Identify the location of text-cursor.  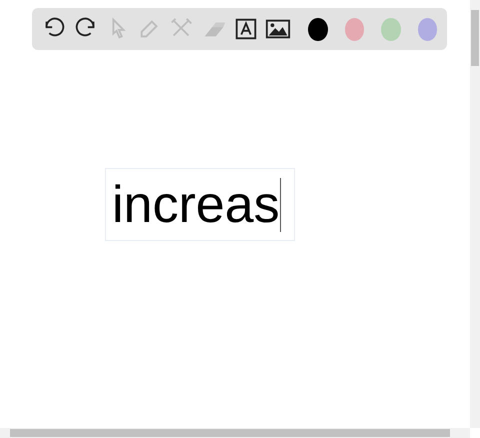
(280, 205).